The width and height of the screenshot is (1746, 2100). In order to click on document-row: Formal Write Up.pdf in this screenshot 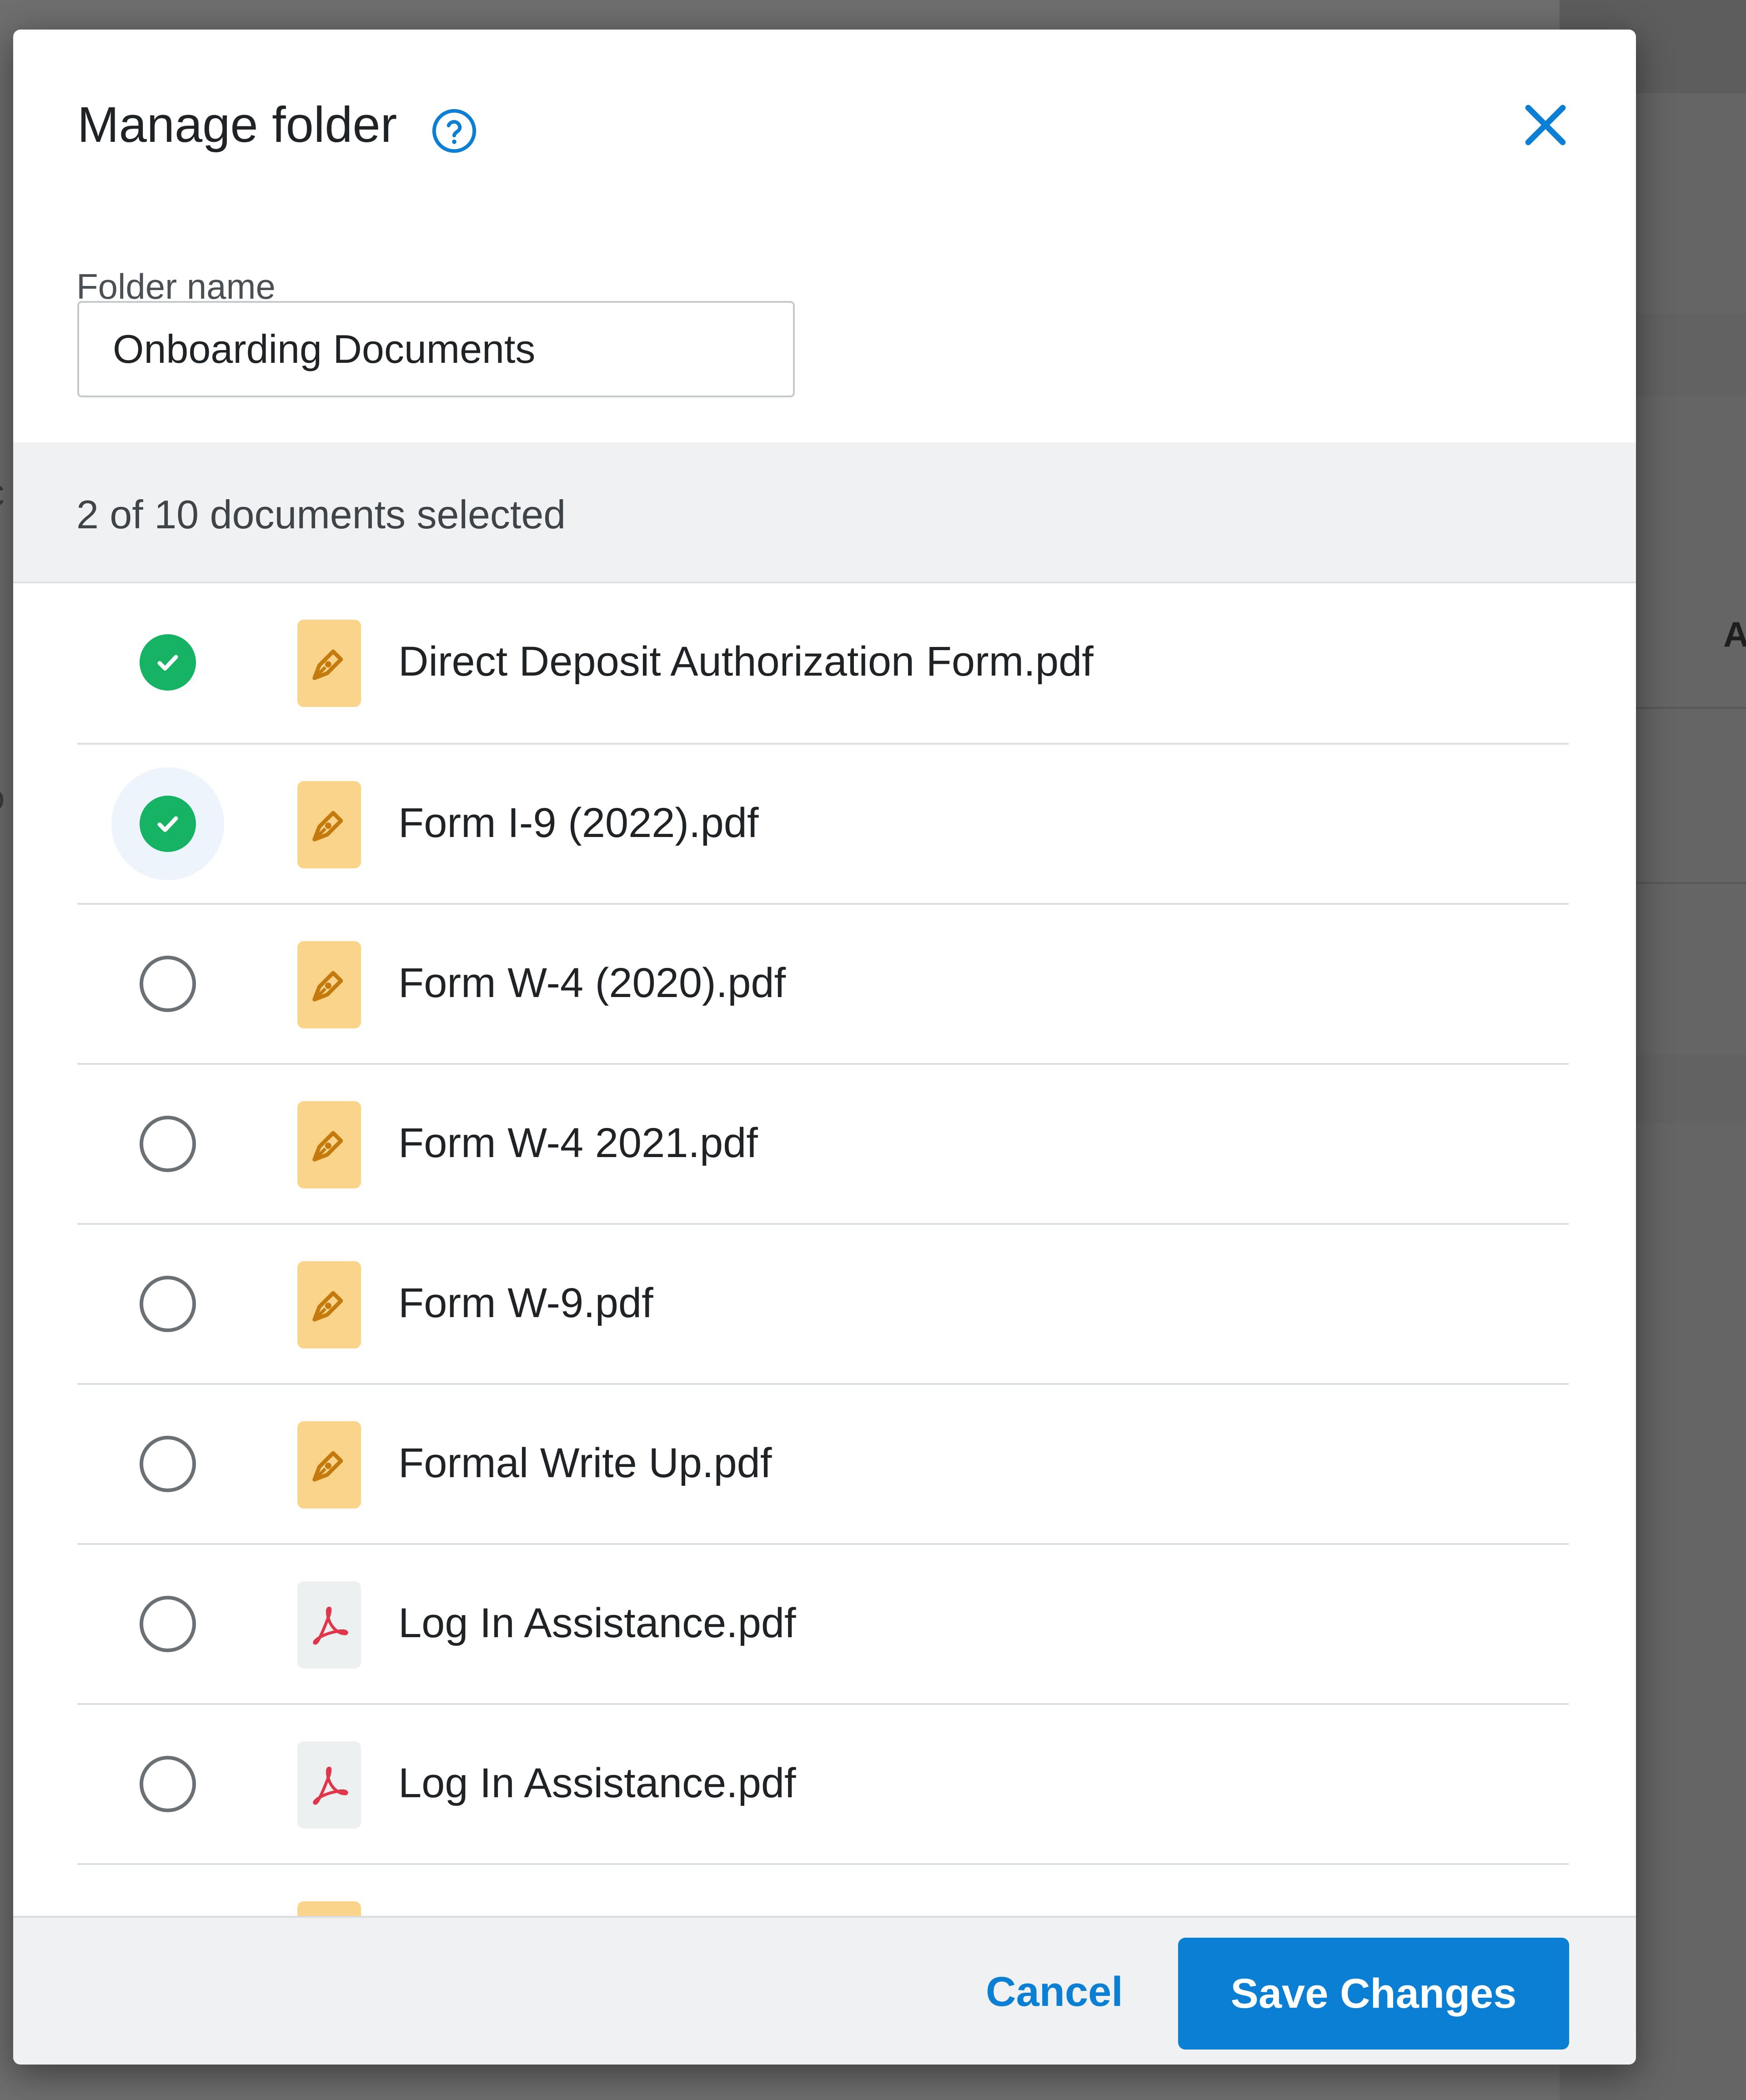, I will do `click(823, 1465)`.